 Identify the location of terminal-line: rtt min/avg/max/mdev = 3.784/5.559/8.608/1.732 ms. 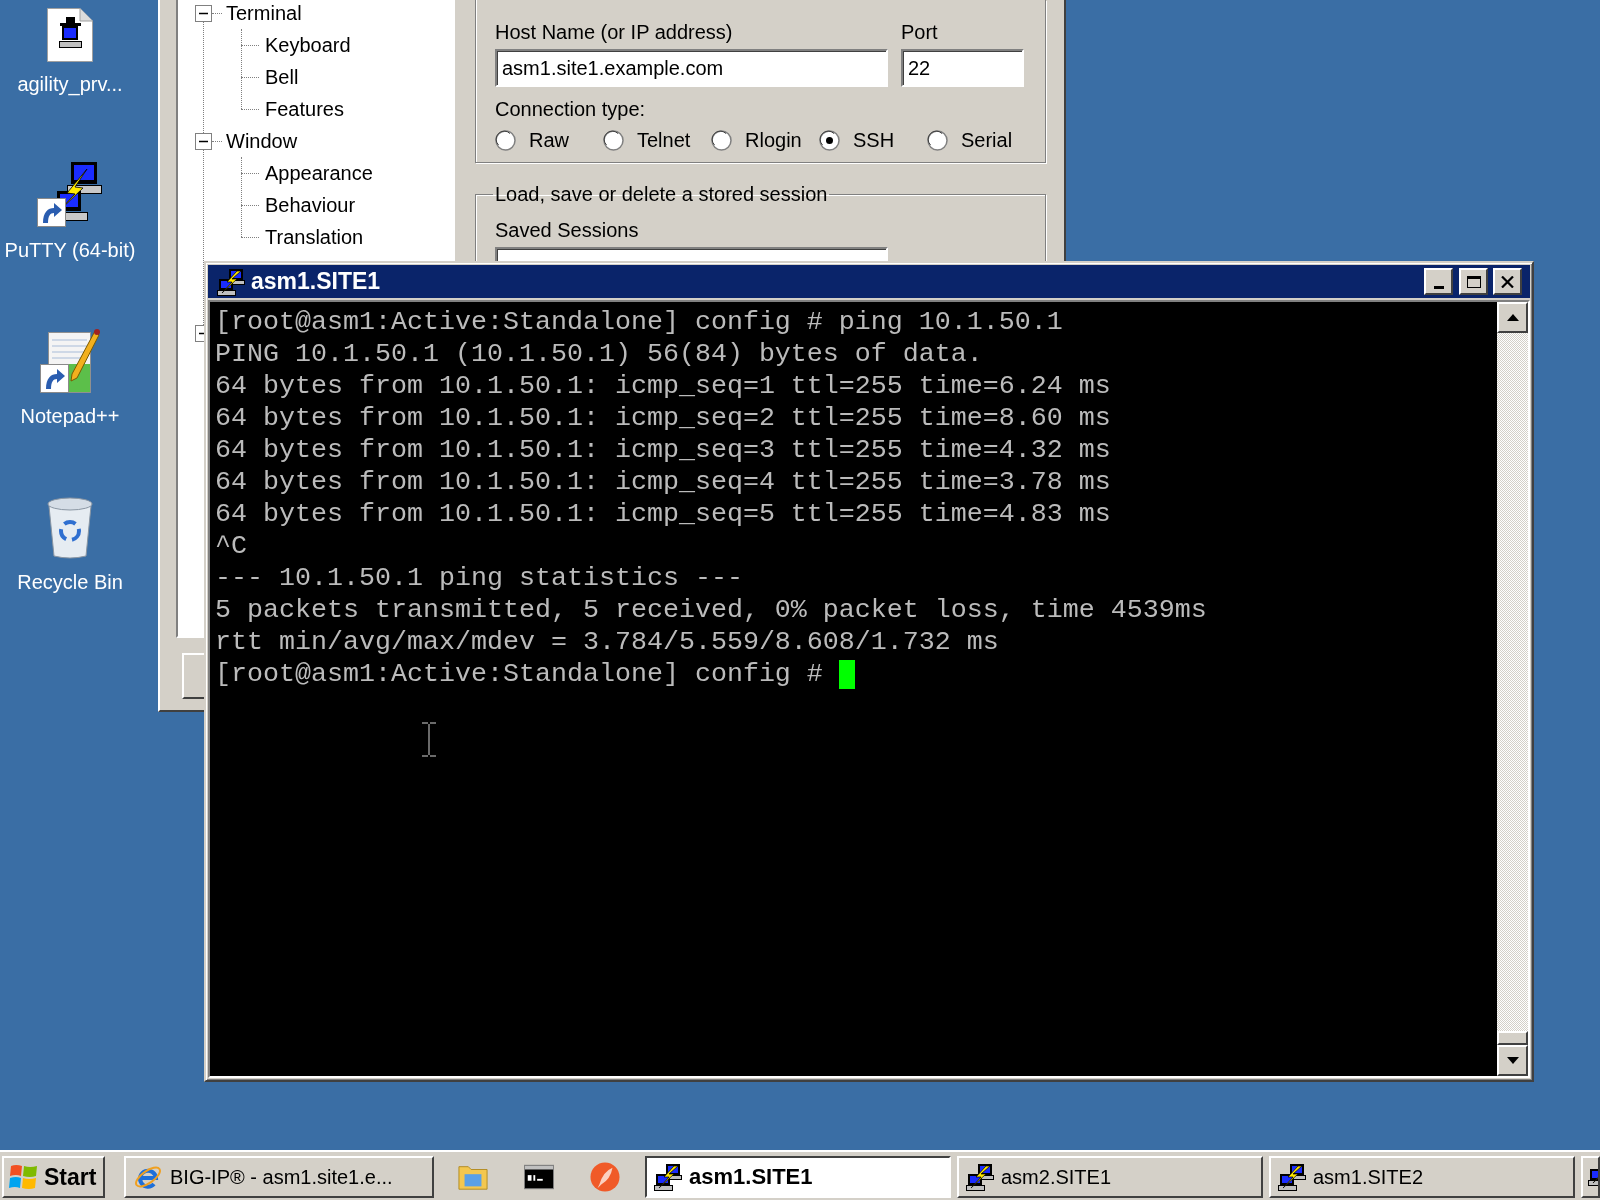
(607, 642).